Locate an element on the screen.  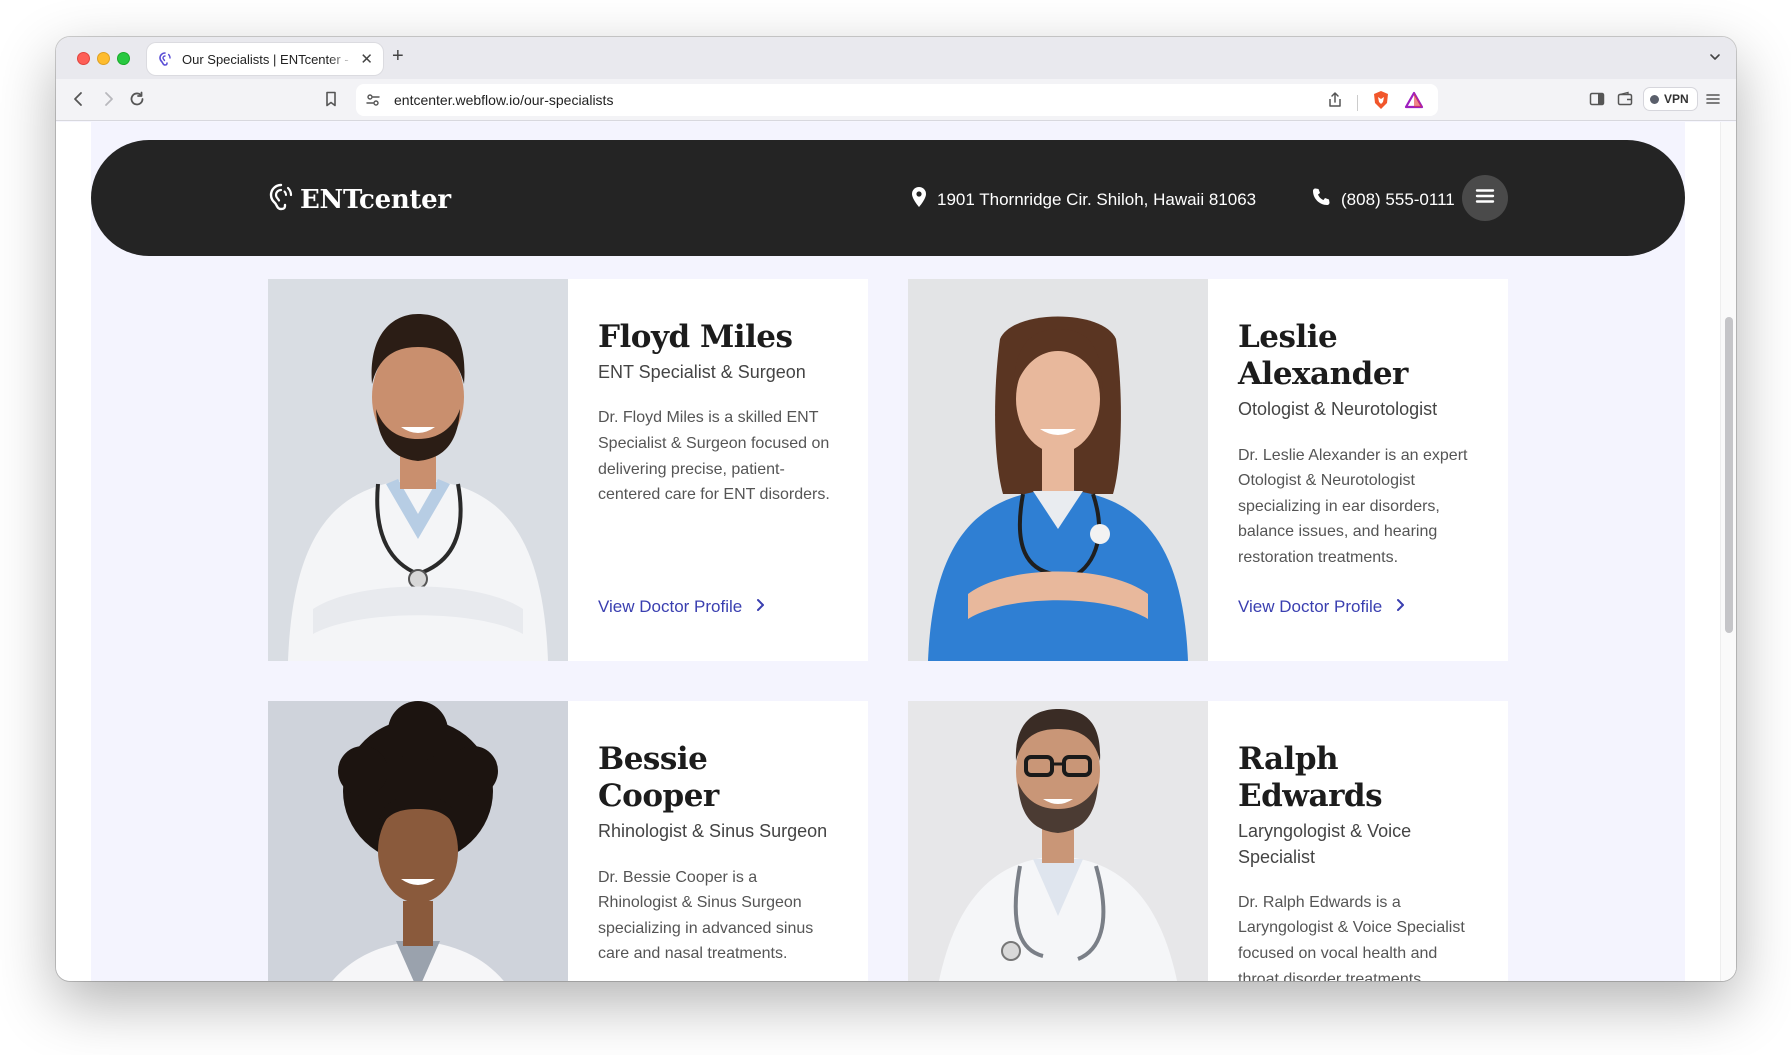
forward-icon is located at coordinates (108, 99).